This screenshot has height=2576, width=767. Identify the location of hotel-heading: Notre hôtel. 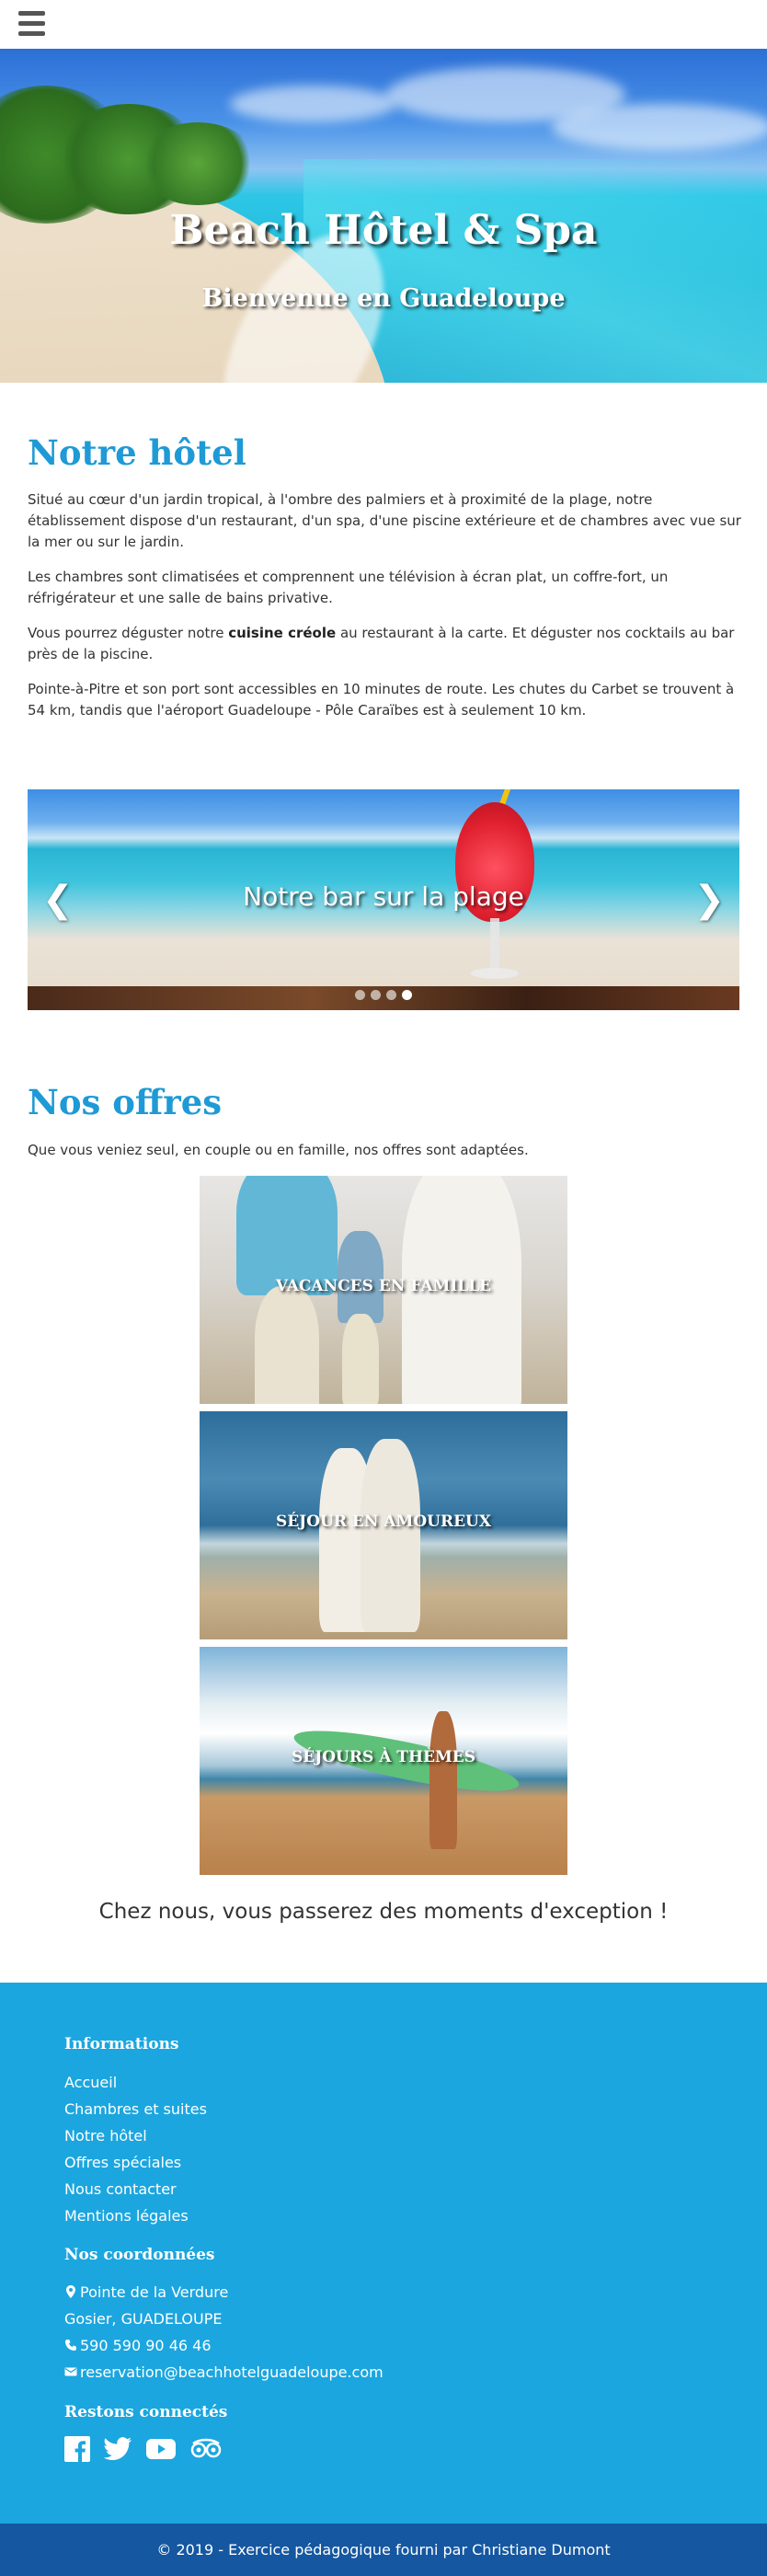
(137, 452).